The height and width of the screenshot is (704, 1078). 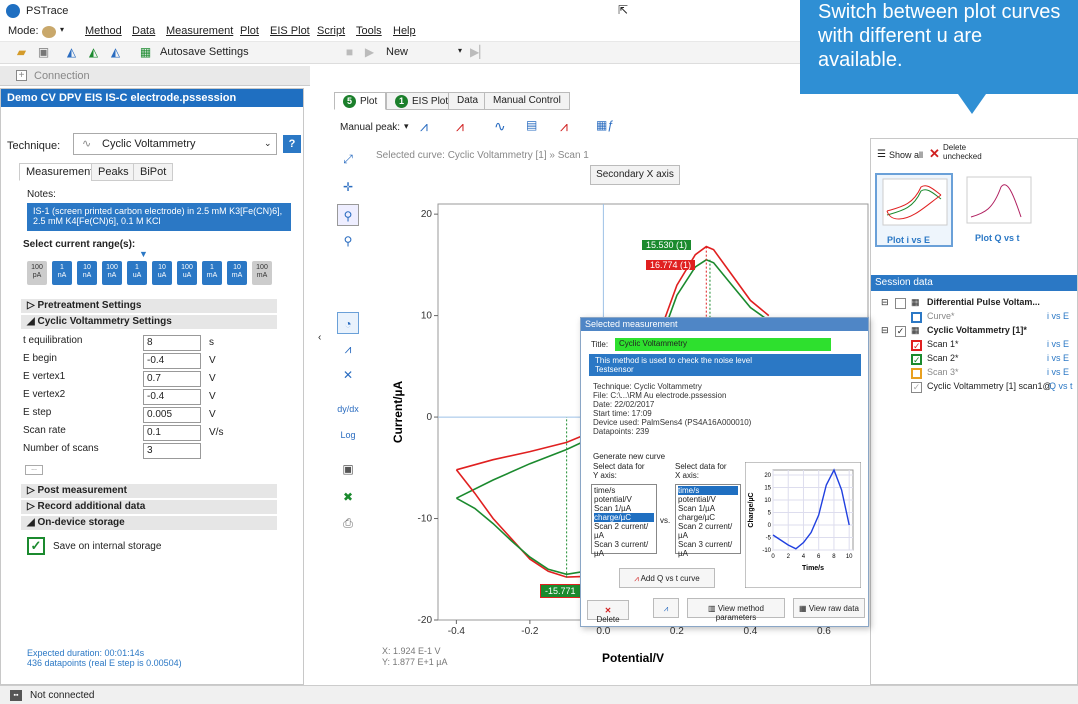 What do you see at coordinates (881, 154) in the screenshot?
I see `show-all-icon: ☰` at bounding box center [881, 154].